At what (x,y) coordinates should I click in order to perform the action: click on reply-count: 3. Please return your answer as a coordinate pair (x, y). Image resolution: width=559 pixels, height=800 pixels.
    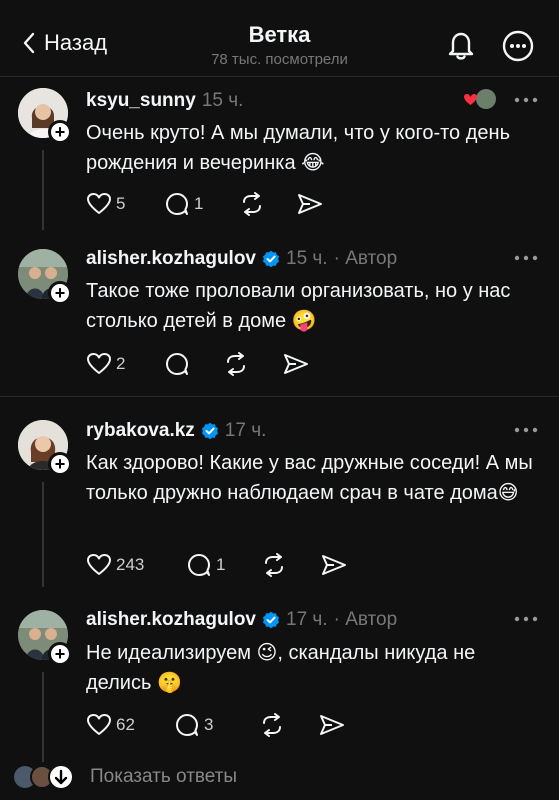
    Looking at the image, I should click on (209, 724).